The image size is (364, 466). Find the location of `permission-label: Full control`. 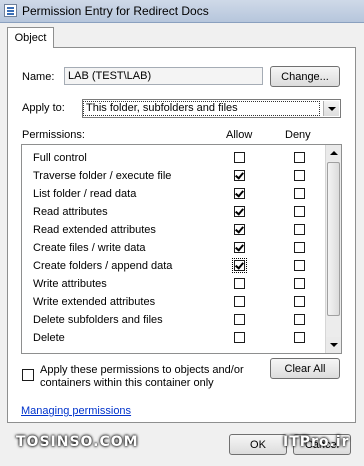

permission-label: Full control is located at coordinates (60, 158).